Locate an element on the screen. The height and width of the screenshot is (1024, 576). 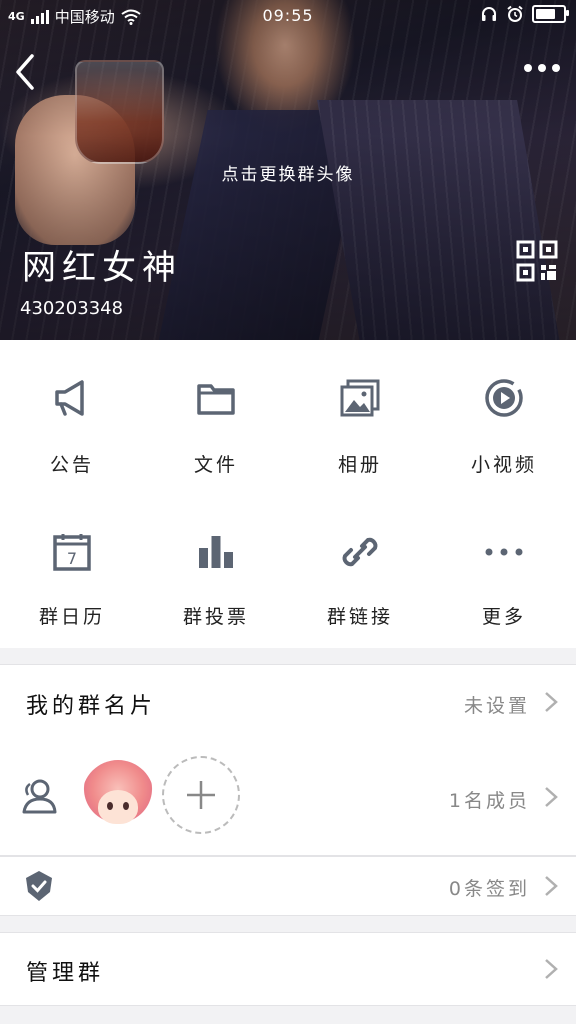
add-member-button is located at coordinates (201, 795).